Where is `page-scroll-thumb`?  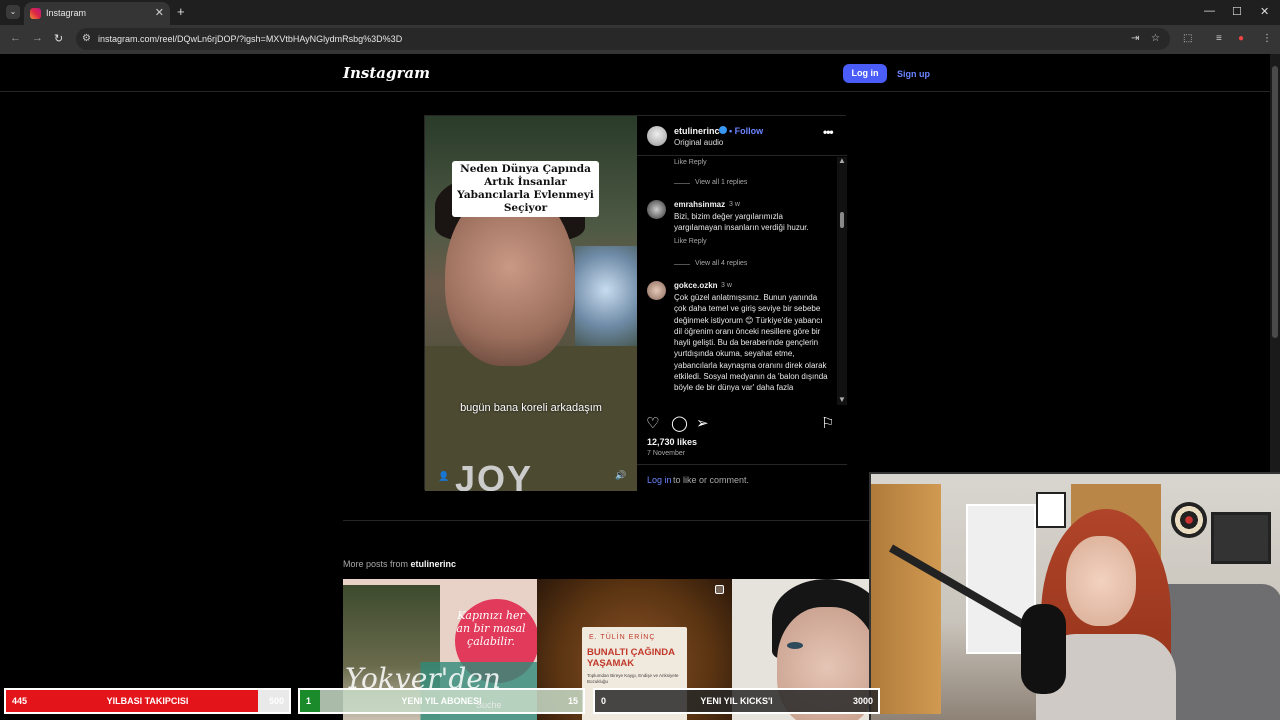
page-scroll-thumb is located at coordinates (1275, 202).